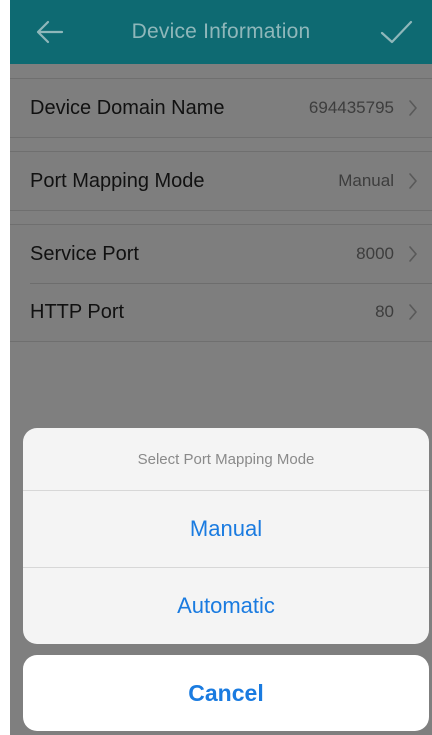  Describe the element at coordinates (117, 180) in the screenshot. I see `row-label: Port Mapping Mode` at that location.